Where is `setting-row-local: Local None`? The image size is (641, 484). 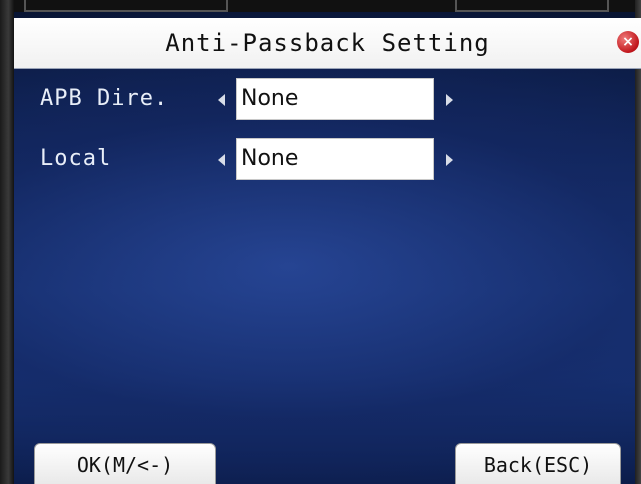
setting-row-local: Local None is located at coordinates (324, 160).